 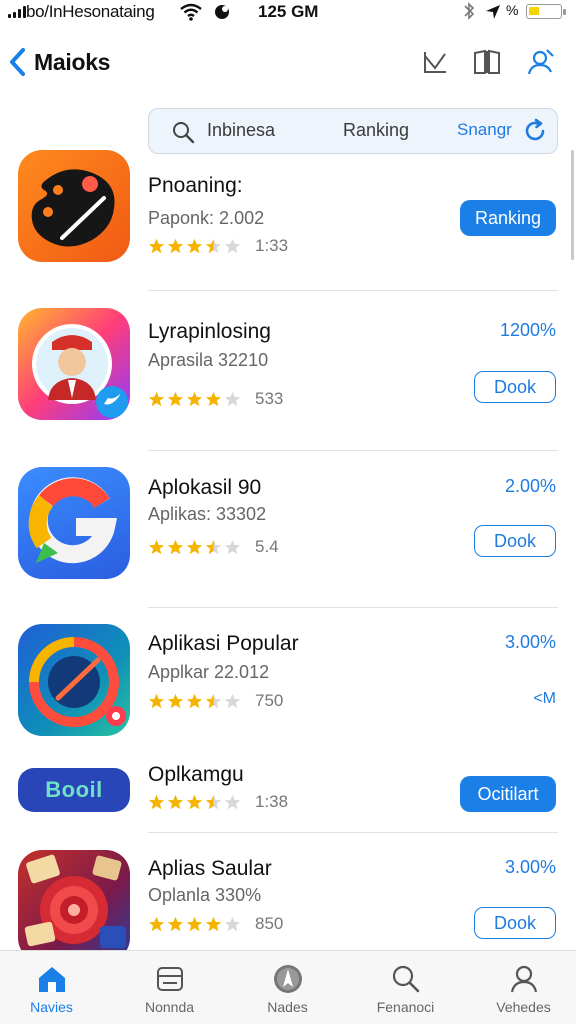 What do you see at coordinates (17, 12) in the screenshot?
I see `signal-icon` at bounding box center [17, 12].